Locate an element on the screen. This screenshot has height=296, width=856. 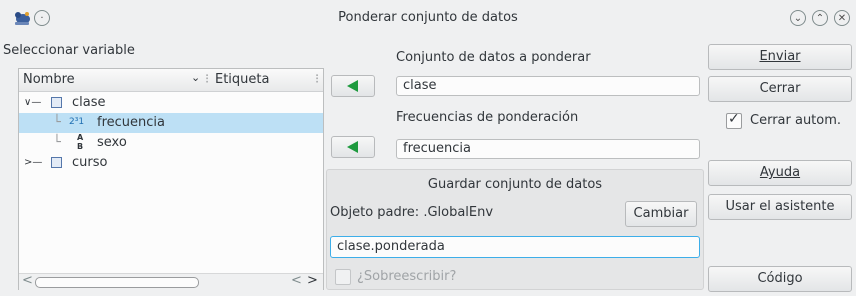
save-group-title: Guardar conjunto de datos is located at coordinates (515, 184).